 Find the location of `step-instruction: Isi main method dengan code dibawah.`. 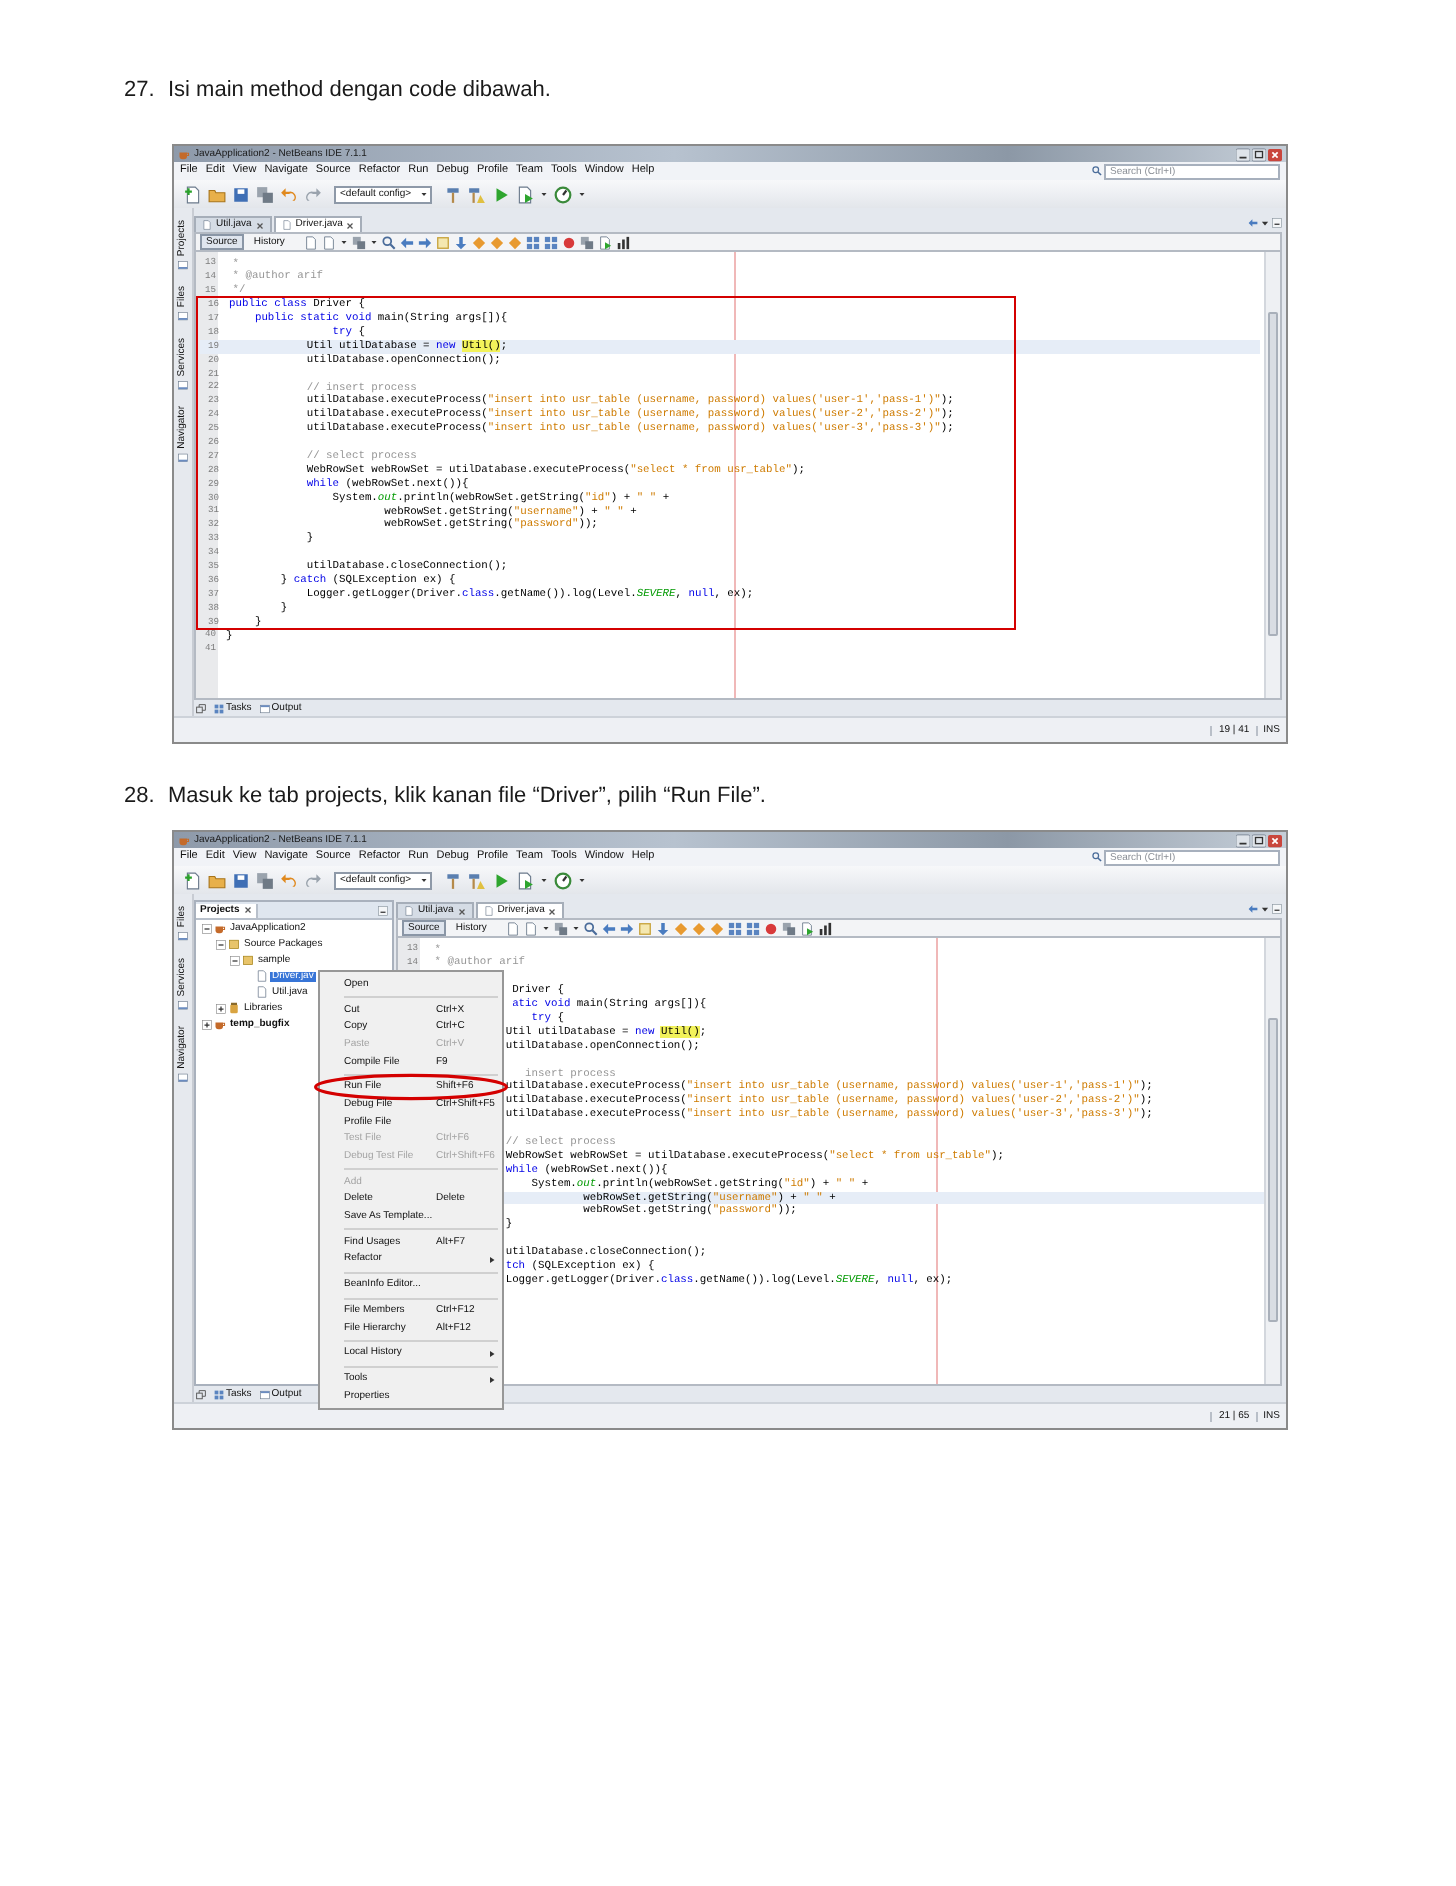

step-instruction: Isi main method dengan code dibawah. is located at coordinates (359, 90).